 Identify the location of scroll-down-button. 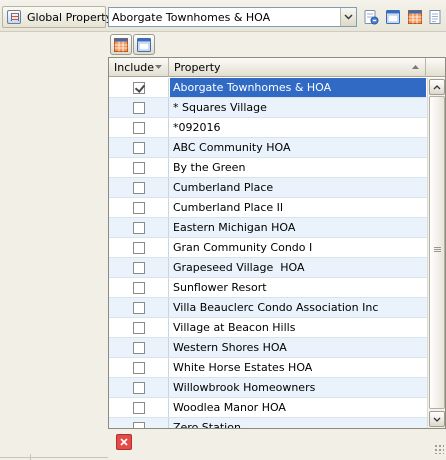
(437, 419).